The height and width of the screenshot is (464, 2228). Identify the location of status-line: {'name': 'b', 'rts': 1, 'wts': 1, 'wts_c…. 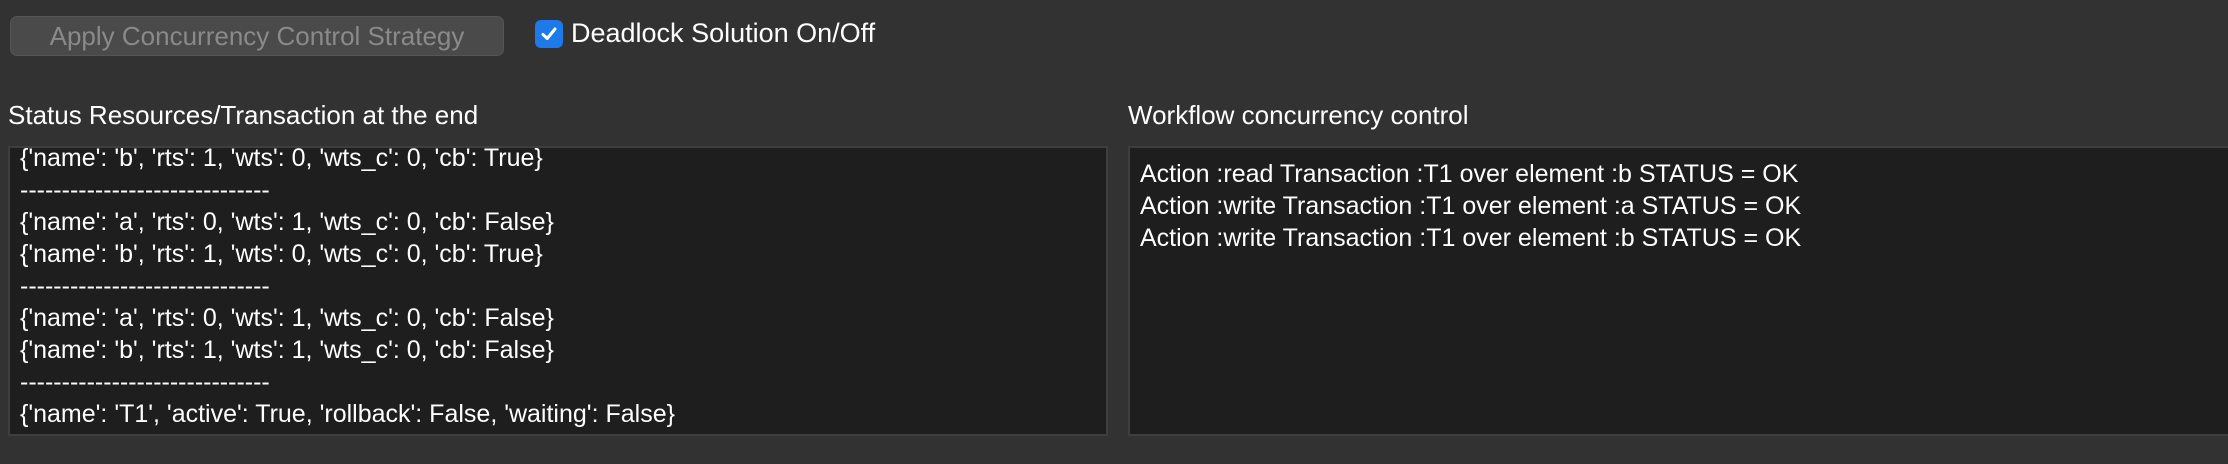
(287, 350).